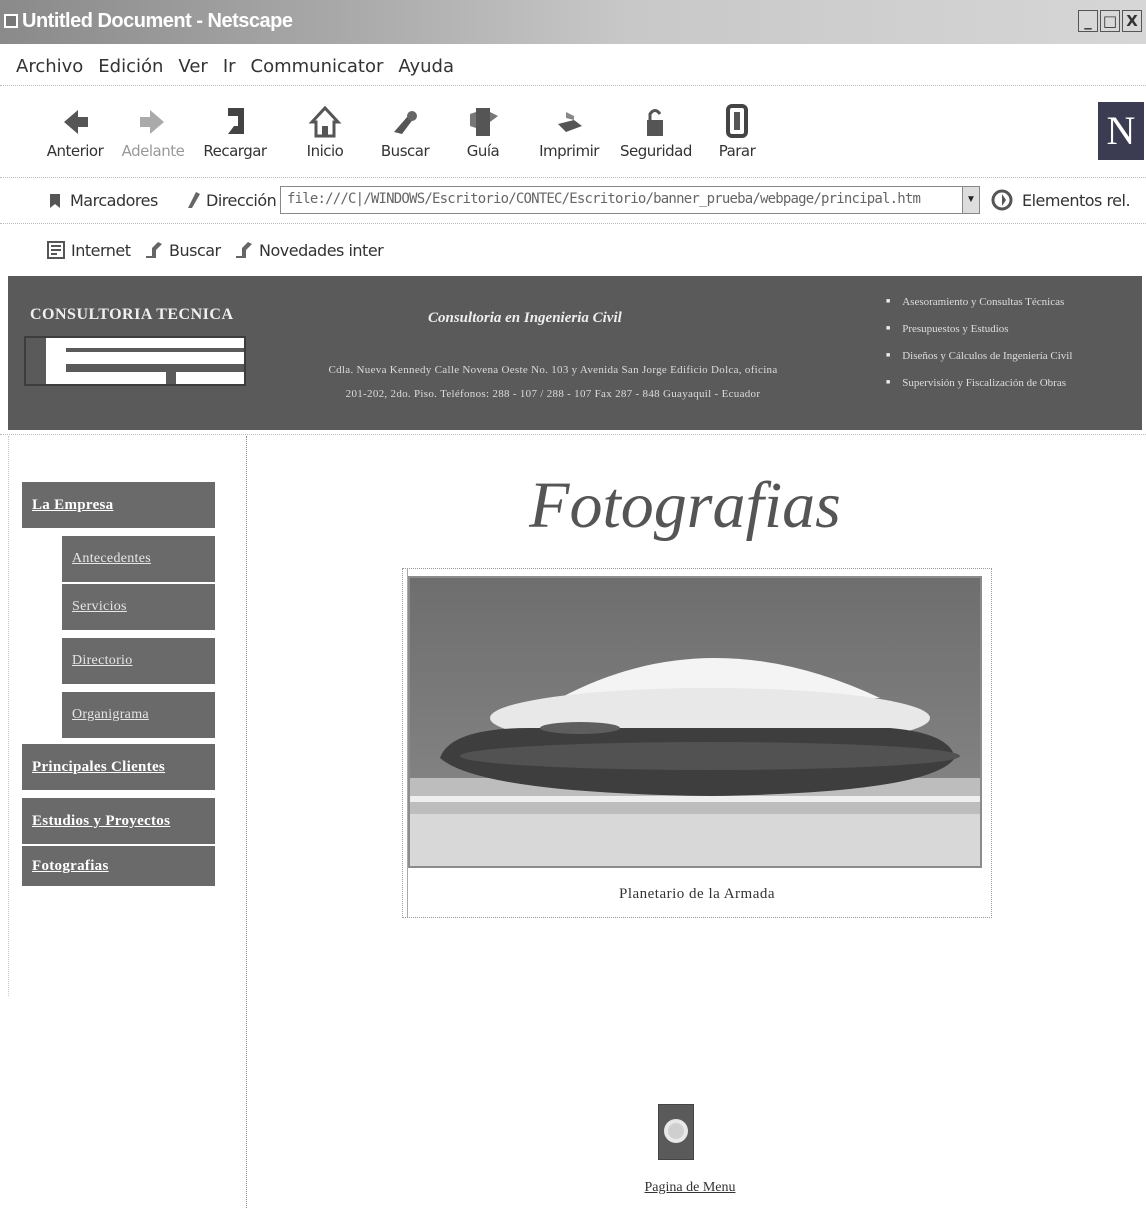  What do you see at coordinates (229, 66) in the screenshot?
I see `menu-ir: Ir` at bounding box center [229, 66].